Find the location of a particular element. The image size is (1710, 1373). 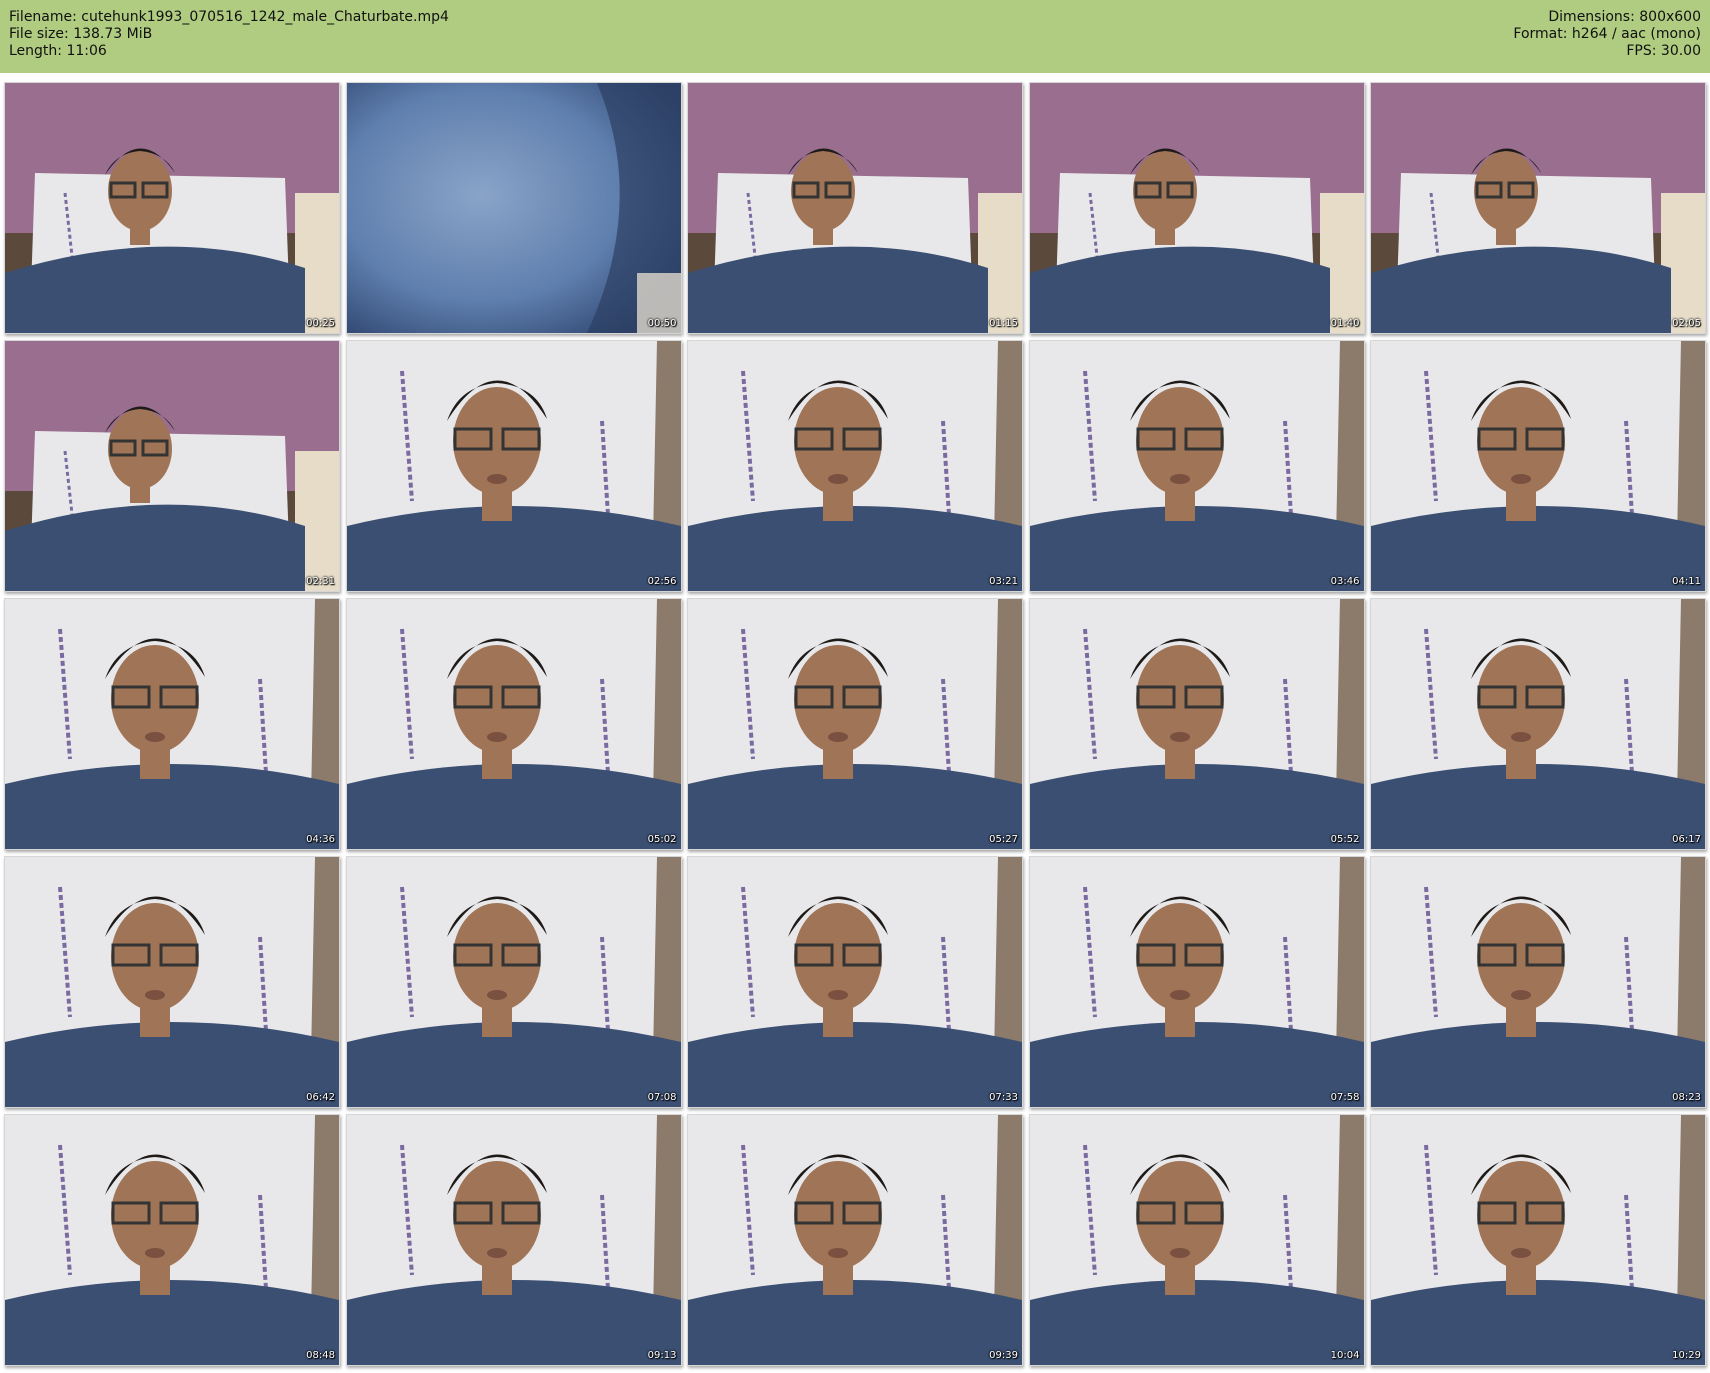

timestamp-label: 05:02 is located at coordinates (662, 839).